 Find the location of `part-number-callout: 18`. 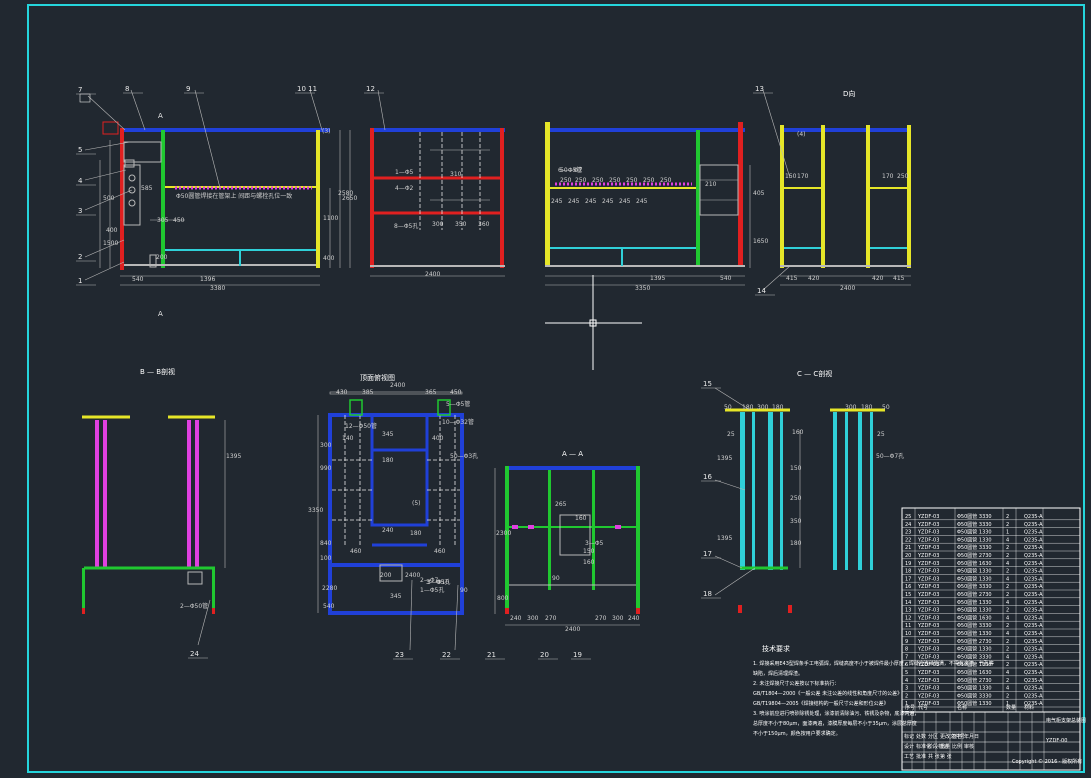

part-number-callout: 18 is located at coordinates (707, 594).